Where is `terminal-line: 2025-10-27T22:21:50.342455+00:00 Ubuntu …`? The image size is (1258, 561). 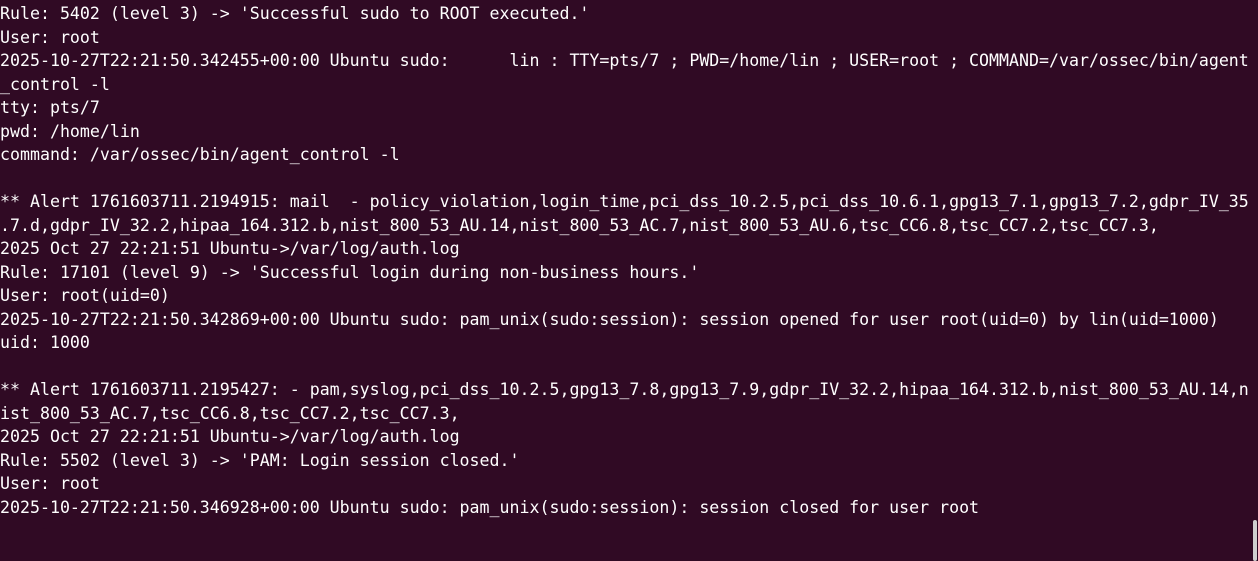
terminal-line: 2025-10-27T22:21:50.342455+00:00 Ubuntu … is located at coordinates (624, 60).